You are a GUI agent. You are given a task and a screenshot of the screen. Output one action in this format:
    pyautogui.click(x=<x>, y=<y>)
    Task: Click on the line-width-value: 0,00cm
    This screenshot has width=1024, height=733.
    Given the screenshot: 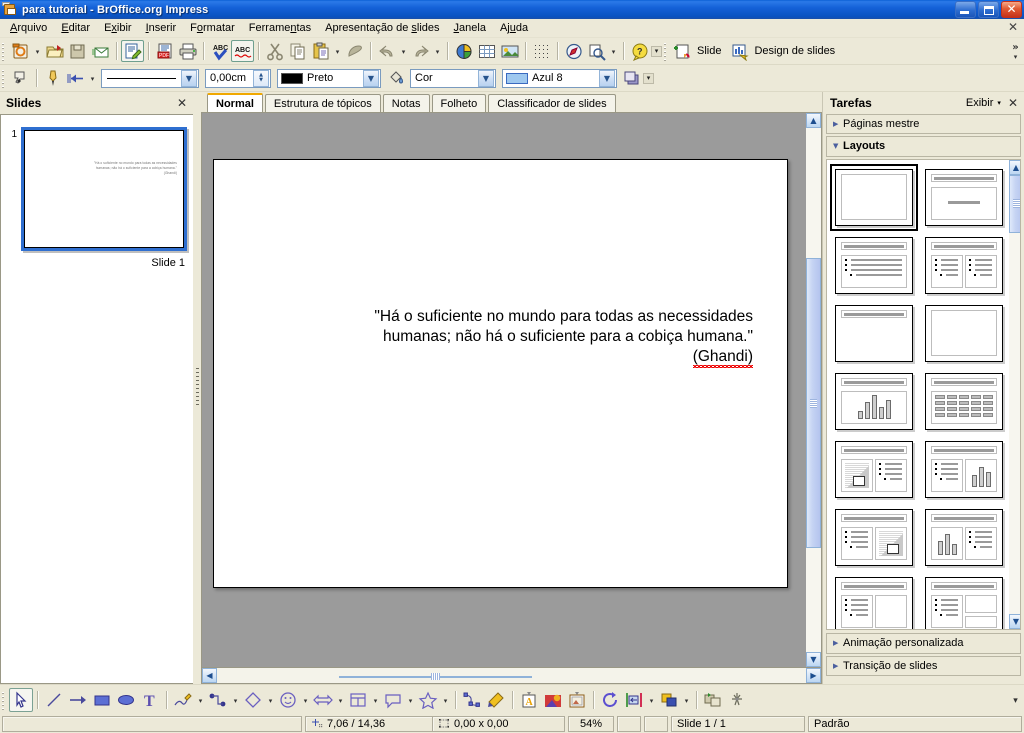 What is the action you would take?
    pyautogui.click(x=229, y=78)
    